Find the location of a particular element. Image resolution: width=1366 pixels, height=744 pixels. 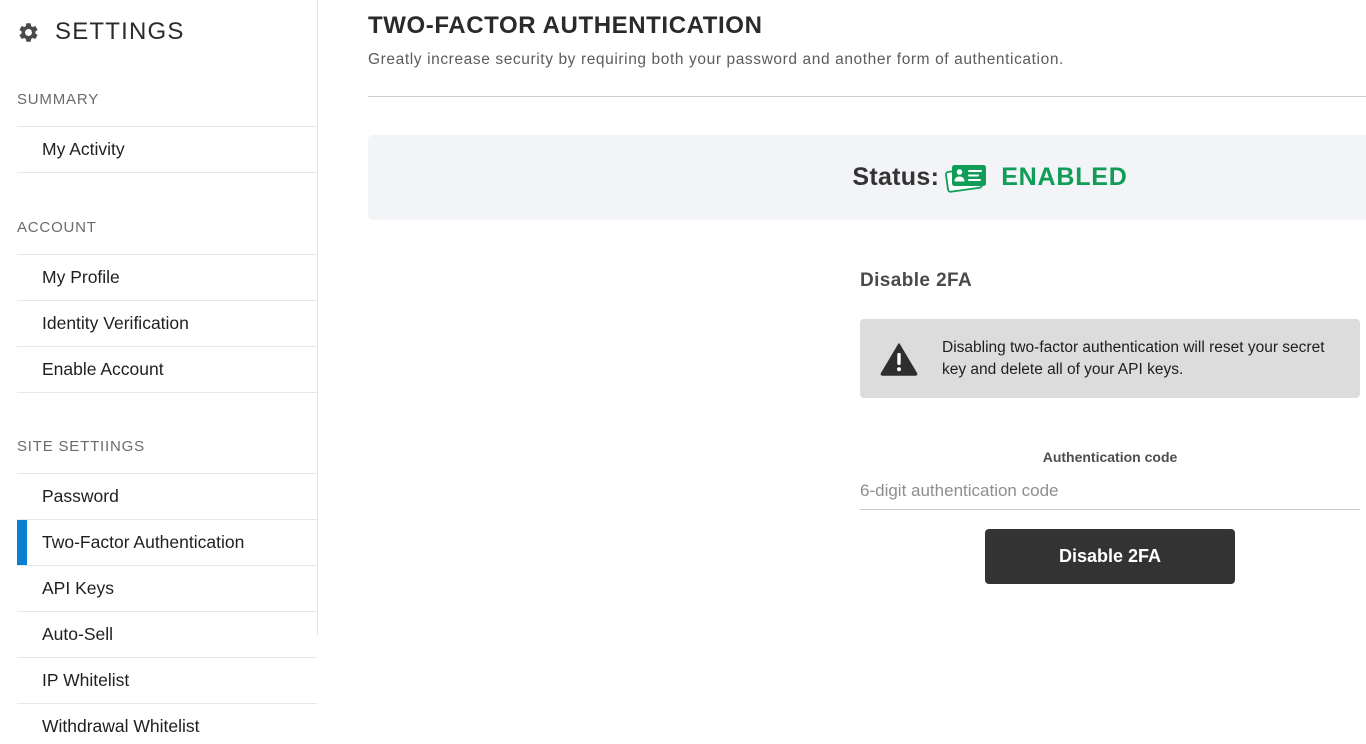

status-label: Status: is located at coordinates (896, 177).